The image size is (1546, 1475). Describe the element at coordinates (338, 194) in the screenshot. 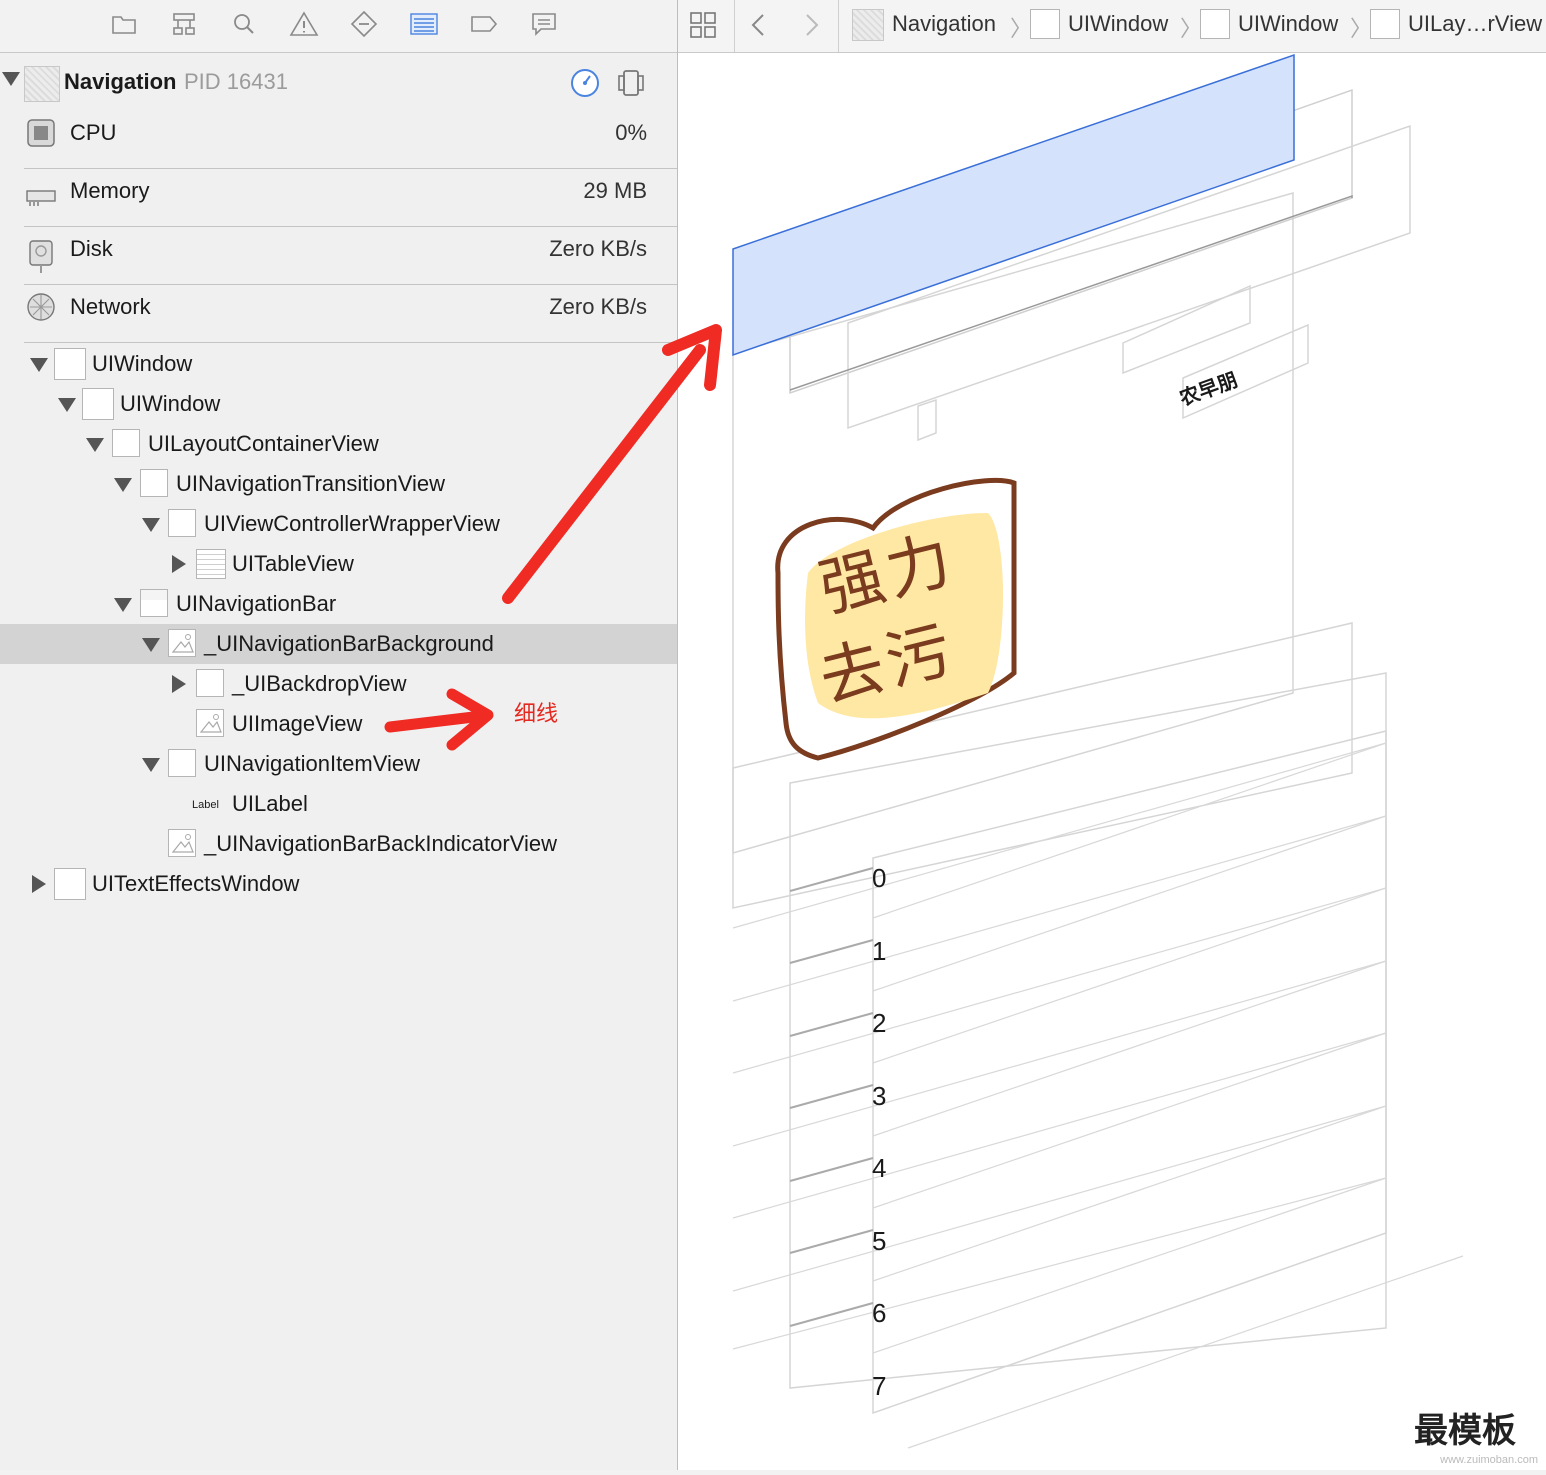

I see `metric-memory: Memory 29 MB` at that location.